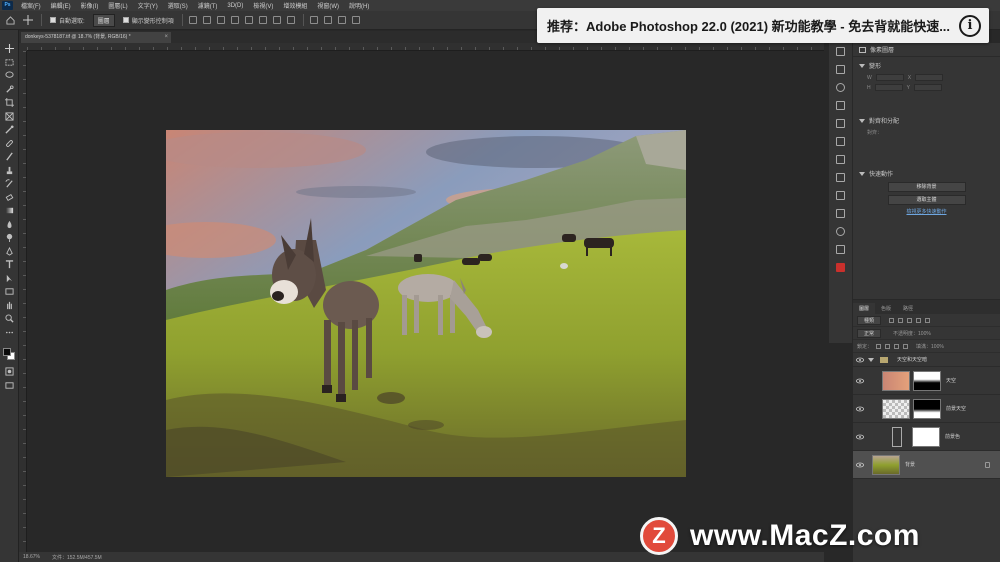 The width and height of the screenshot is (1000, 562). I want to click on filter-smart-object-icon, so click(928, 320).